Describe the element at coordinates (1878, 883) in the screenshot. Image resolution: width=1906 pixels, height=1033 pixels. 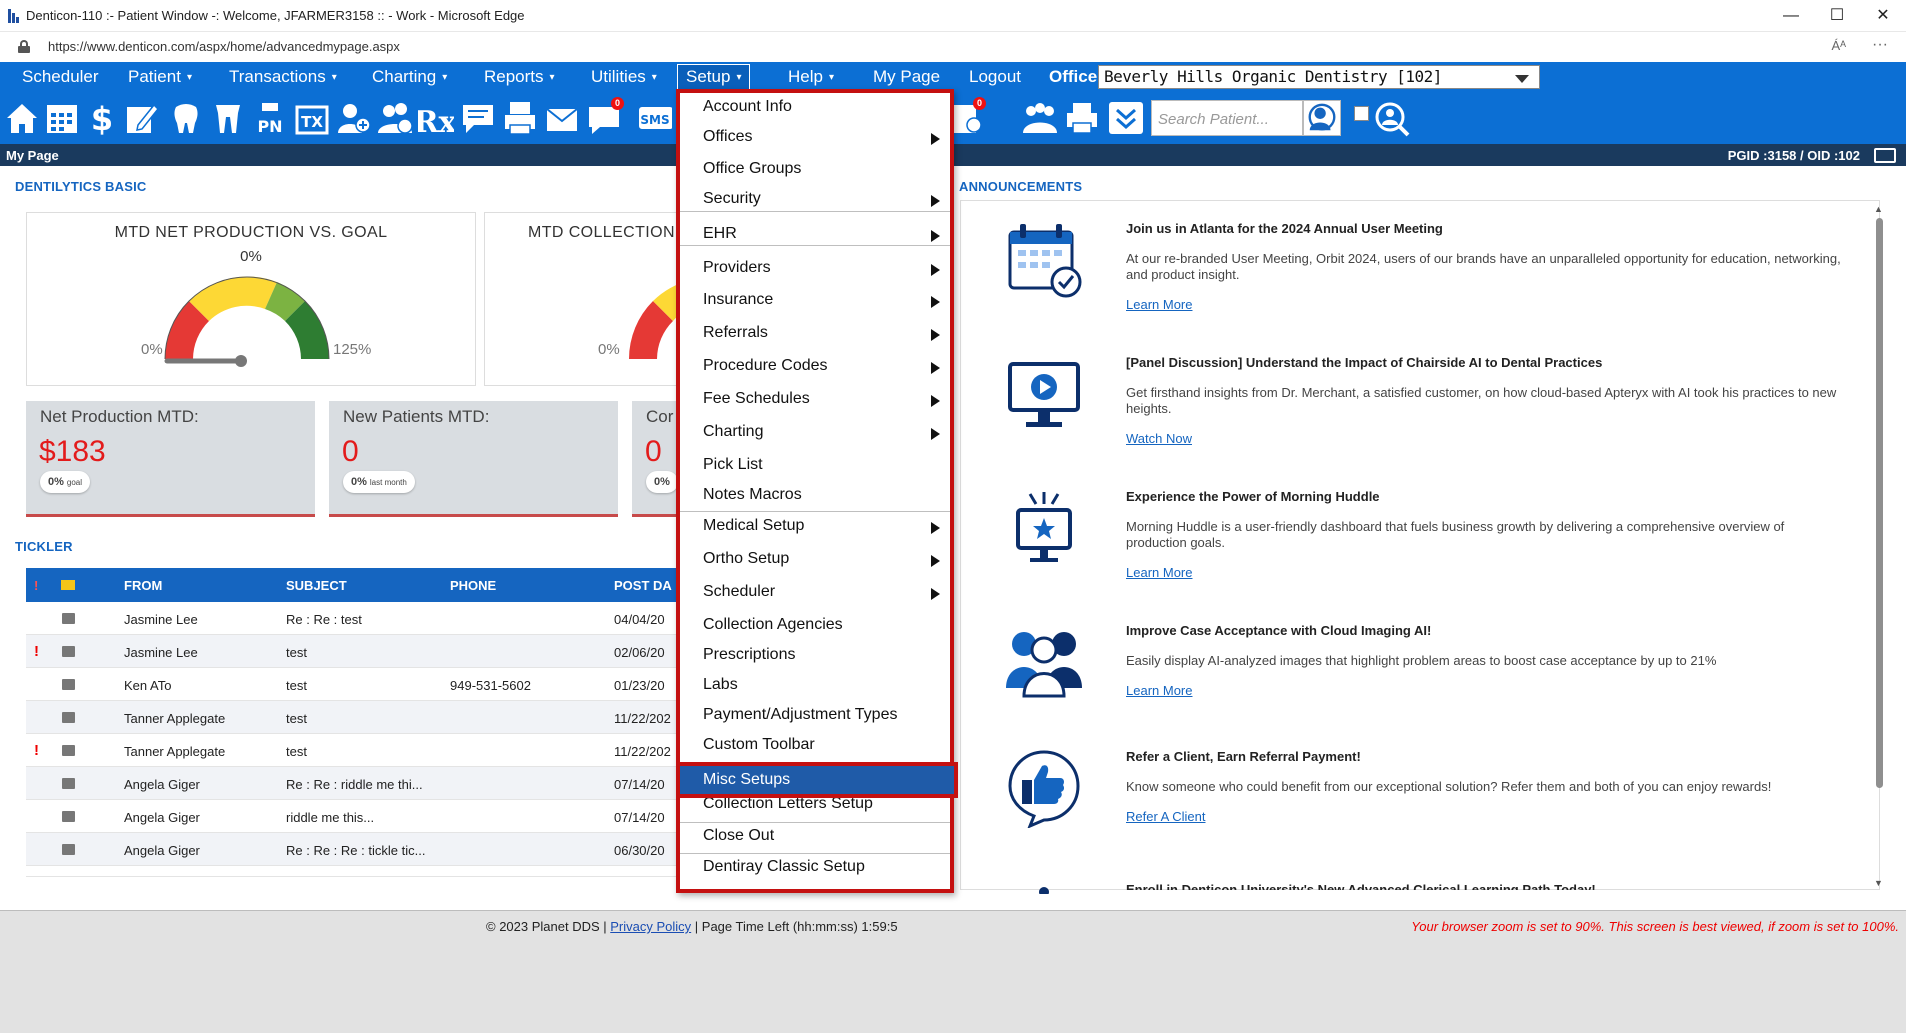
I see `scroll-down-icon: ▼` at that location.